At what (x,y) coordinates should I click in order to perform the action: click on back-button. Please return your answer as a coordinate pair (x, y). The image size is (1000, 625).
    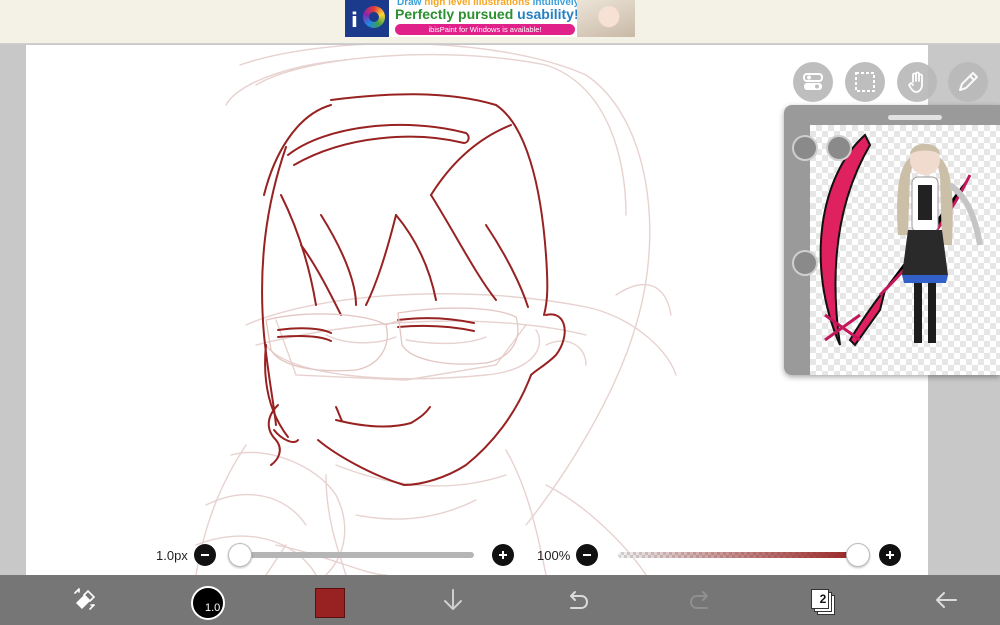
    Looking at the image, I should click on (946, 600).